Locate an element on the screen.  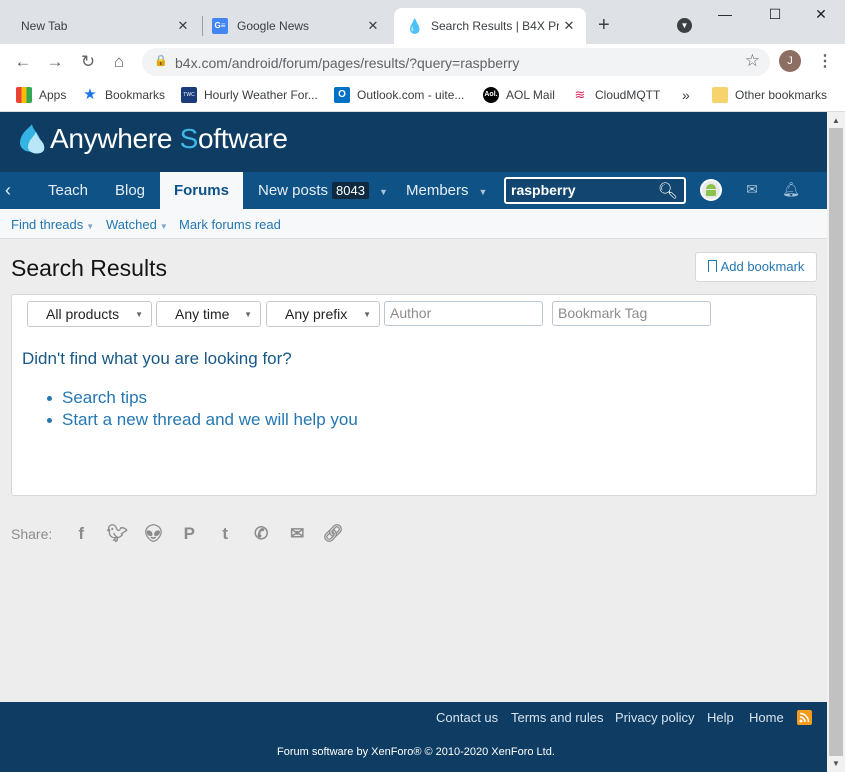
bookmark-label: Bookmarks is located at coordinates (135, 95).